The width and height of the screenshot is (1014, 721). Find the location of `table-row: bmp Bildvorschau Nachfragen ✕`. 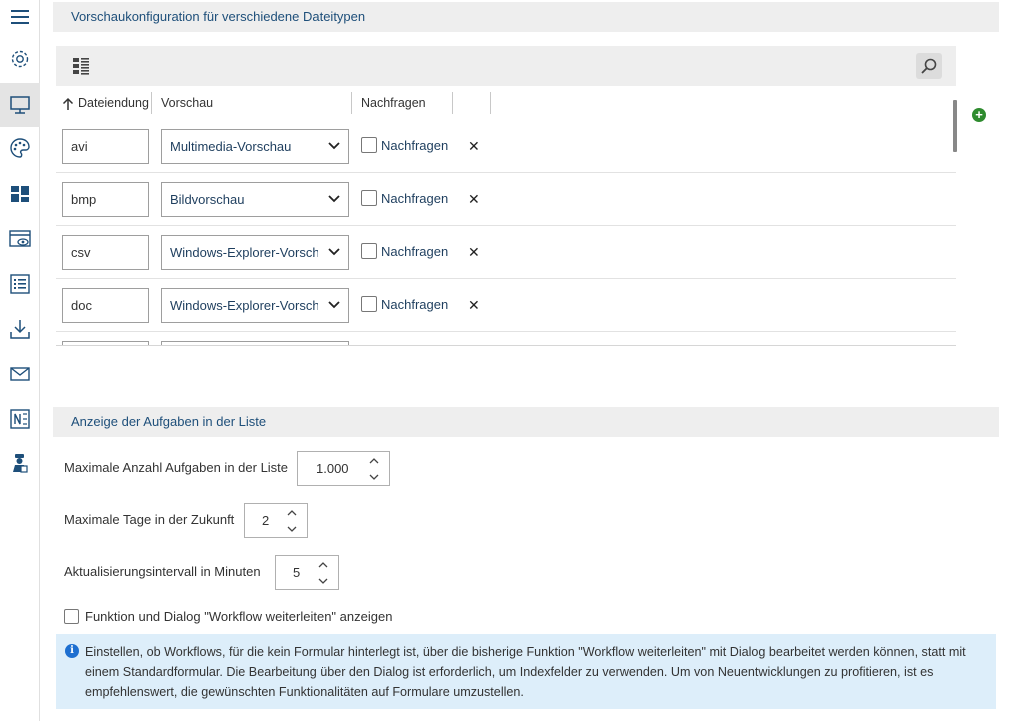

table-row: bmp Bildvorschau Nachfragen ✕ is located at coordinates (506, 199).